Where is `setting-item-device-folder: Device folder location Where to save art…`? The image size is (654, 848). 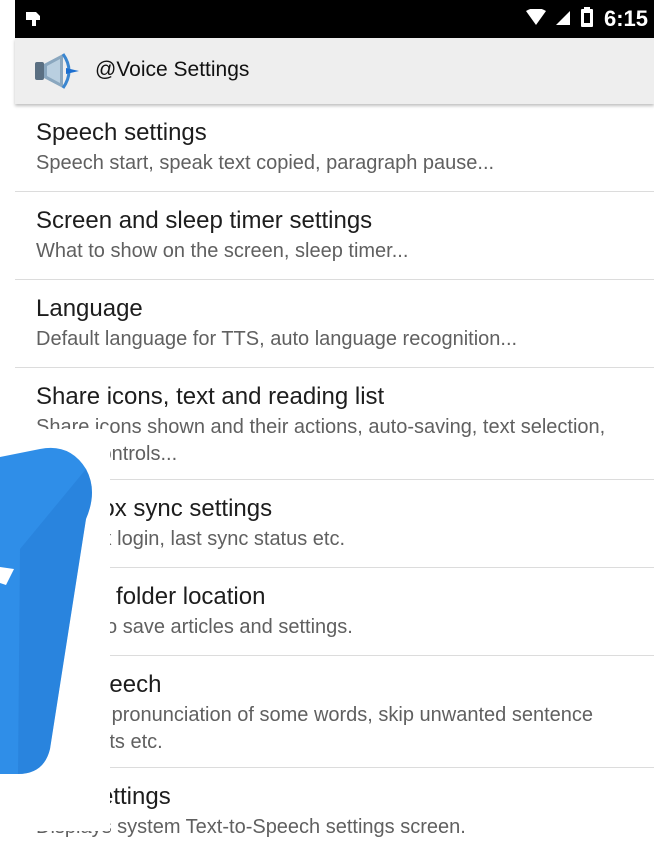 setting-item-device-folder: Device folder location Where to save art… is located at coordinates (334, 612).